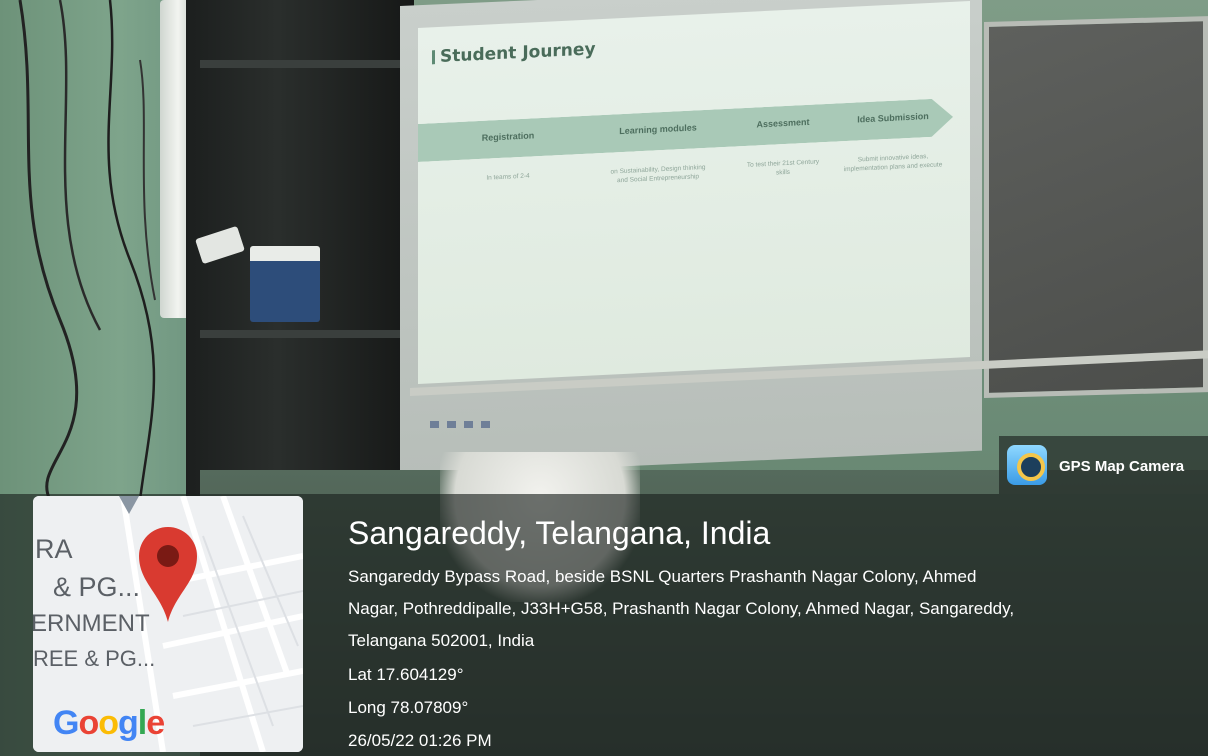  I want to click on map-place-label: RA, so click(54, 549).